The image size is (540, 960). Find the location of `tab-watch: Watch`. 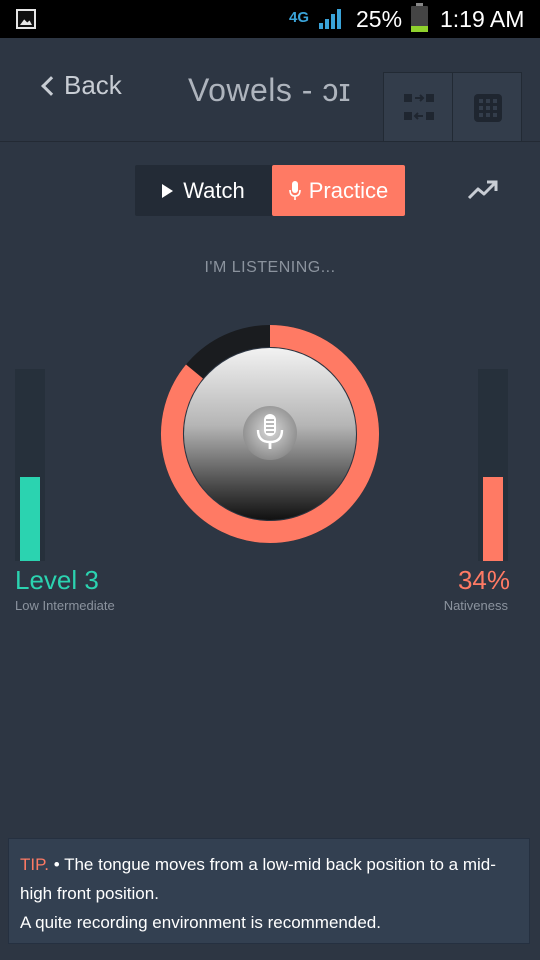

tab-watch: Watch is located at coordinates (203, 190).